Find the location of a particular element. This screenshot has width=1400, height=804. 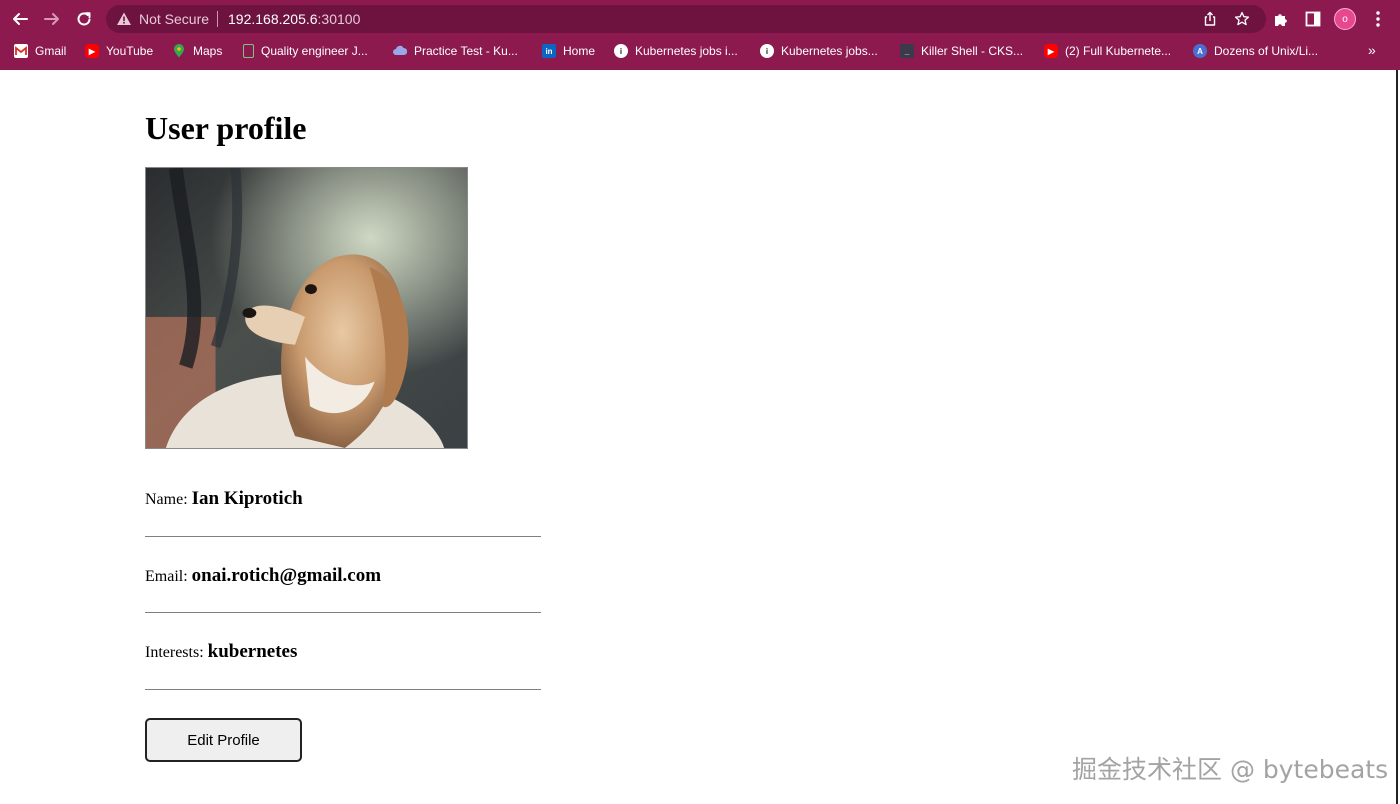

interests-label: Interests: is located at coordinates (174, 652).